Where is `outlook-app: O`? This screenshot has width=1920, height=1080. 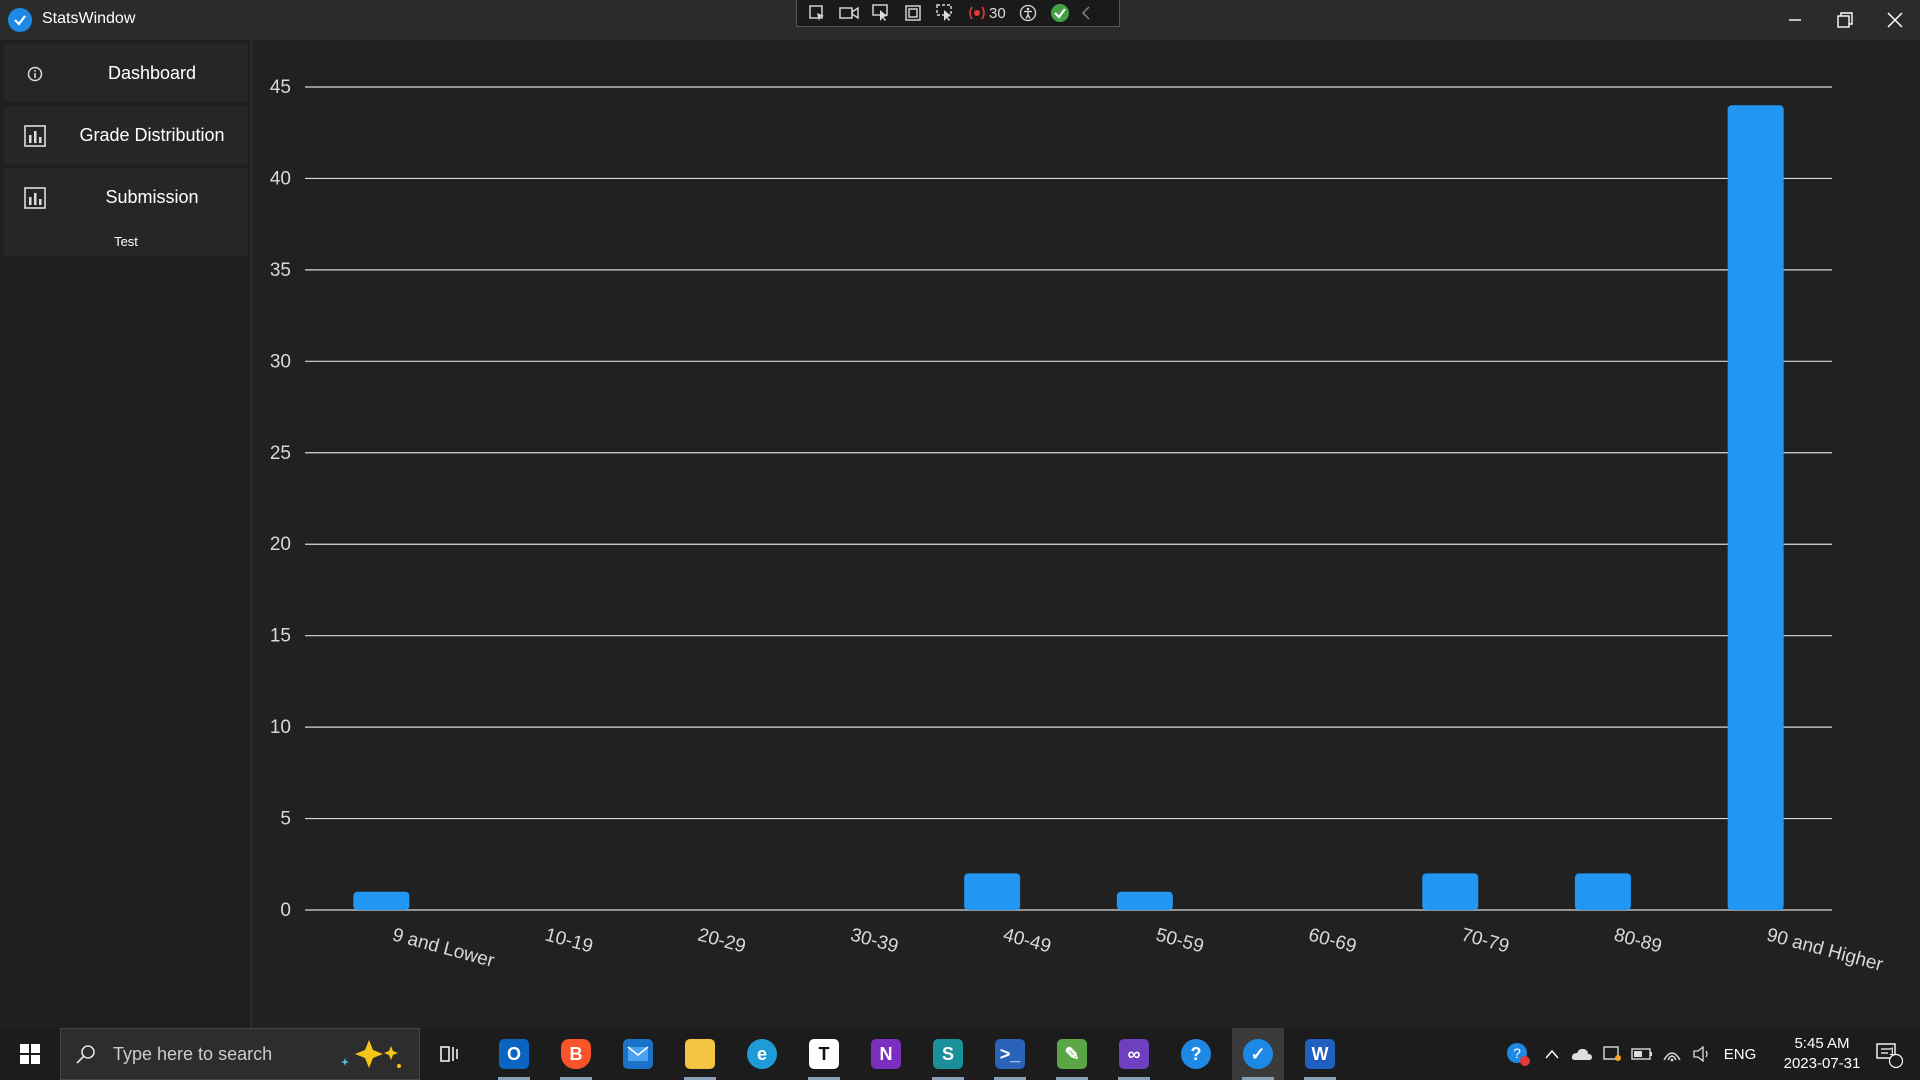
outlook-app: O is located at coordinates (514, 1054).